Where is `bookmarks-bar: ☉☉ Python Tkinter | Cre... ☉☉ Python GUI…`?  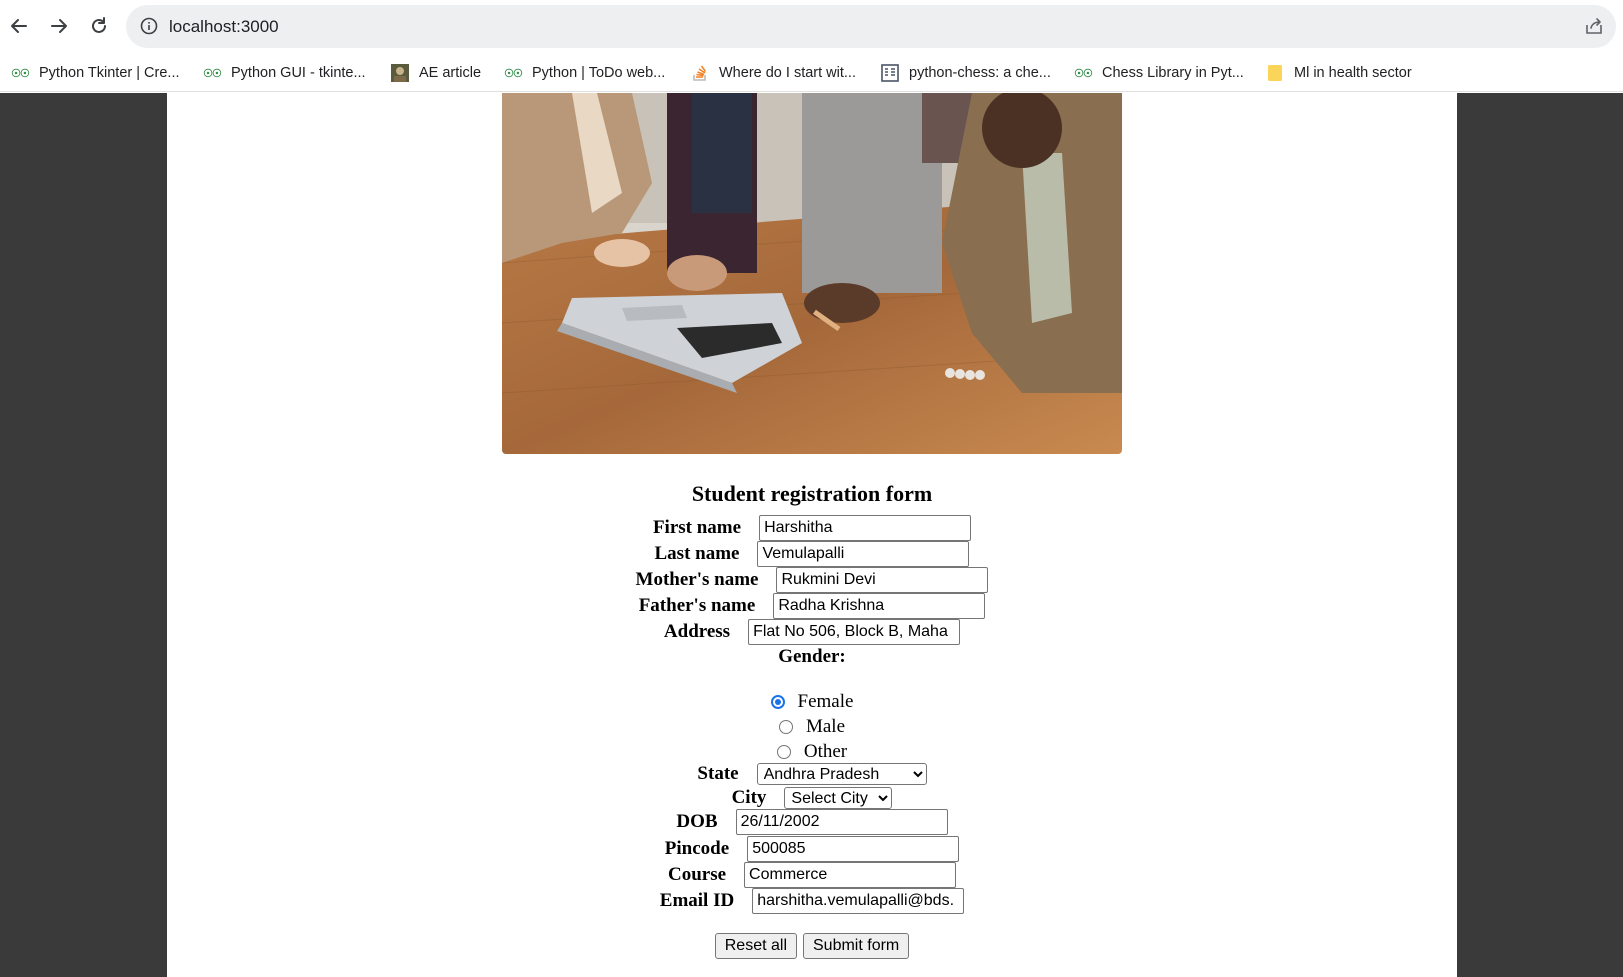
bookmarks-bar: ☉☉ Python Tkinter | Cre... ☉☉ Python GUI… is located at coordinates (811, 73).